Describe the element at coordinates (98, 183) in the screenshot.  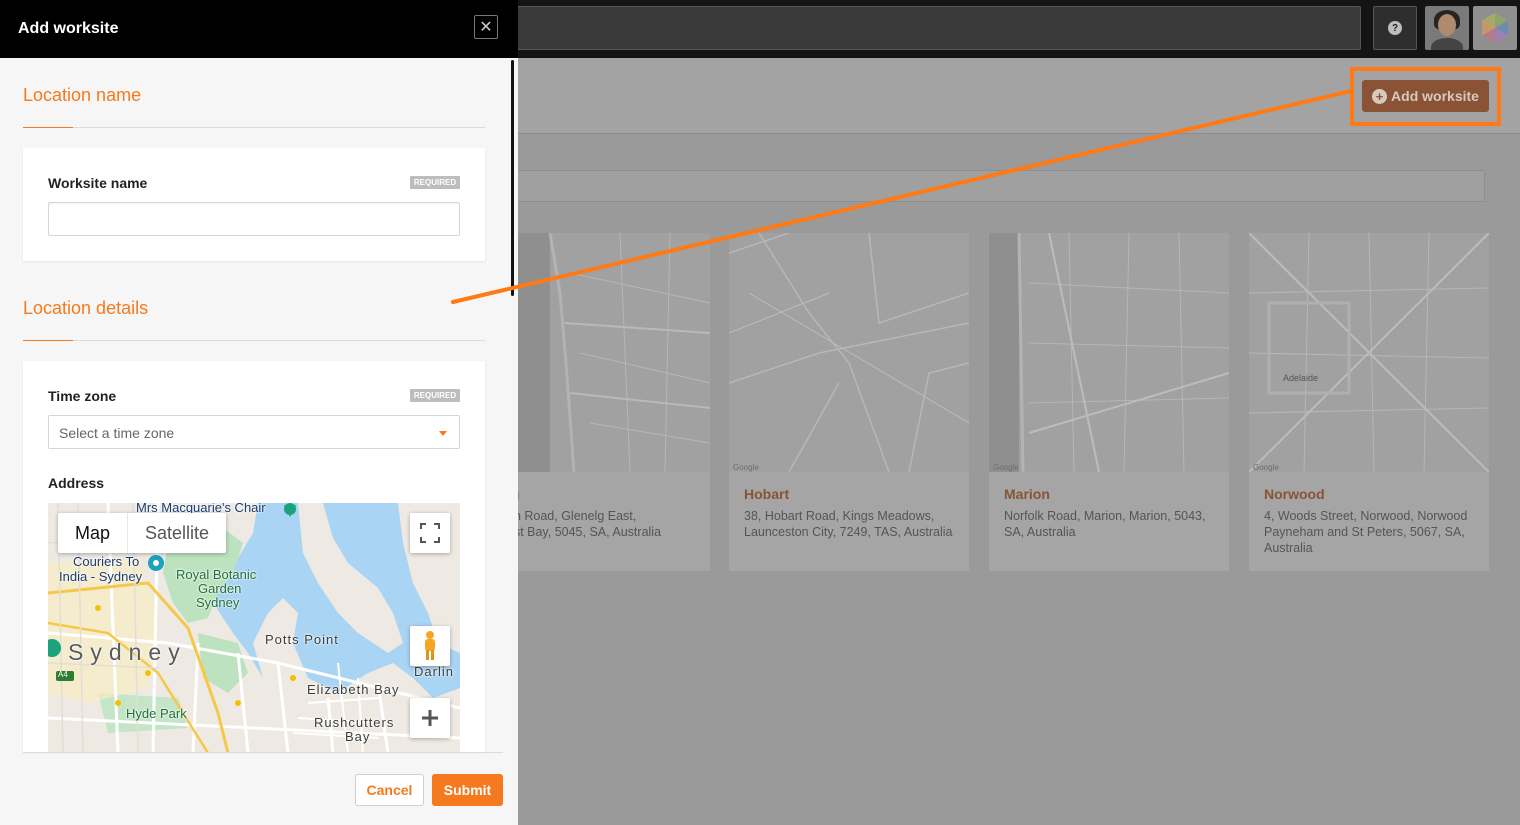
I see `worksite-name-label: Worksite name` at that location.